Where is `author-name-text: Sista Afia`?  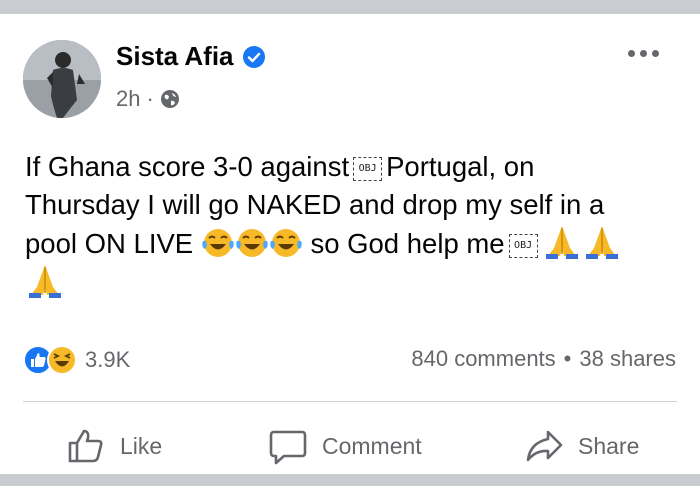 author-name-text: Sista Afia is located at coordinates (175, 56).